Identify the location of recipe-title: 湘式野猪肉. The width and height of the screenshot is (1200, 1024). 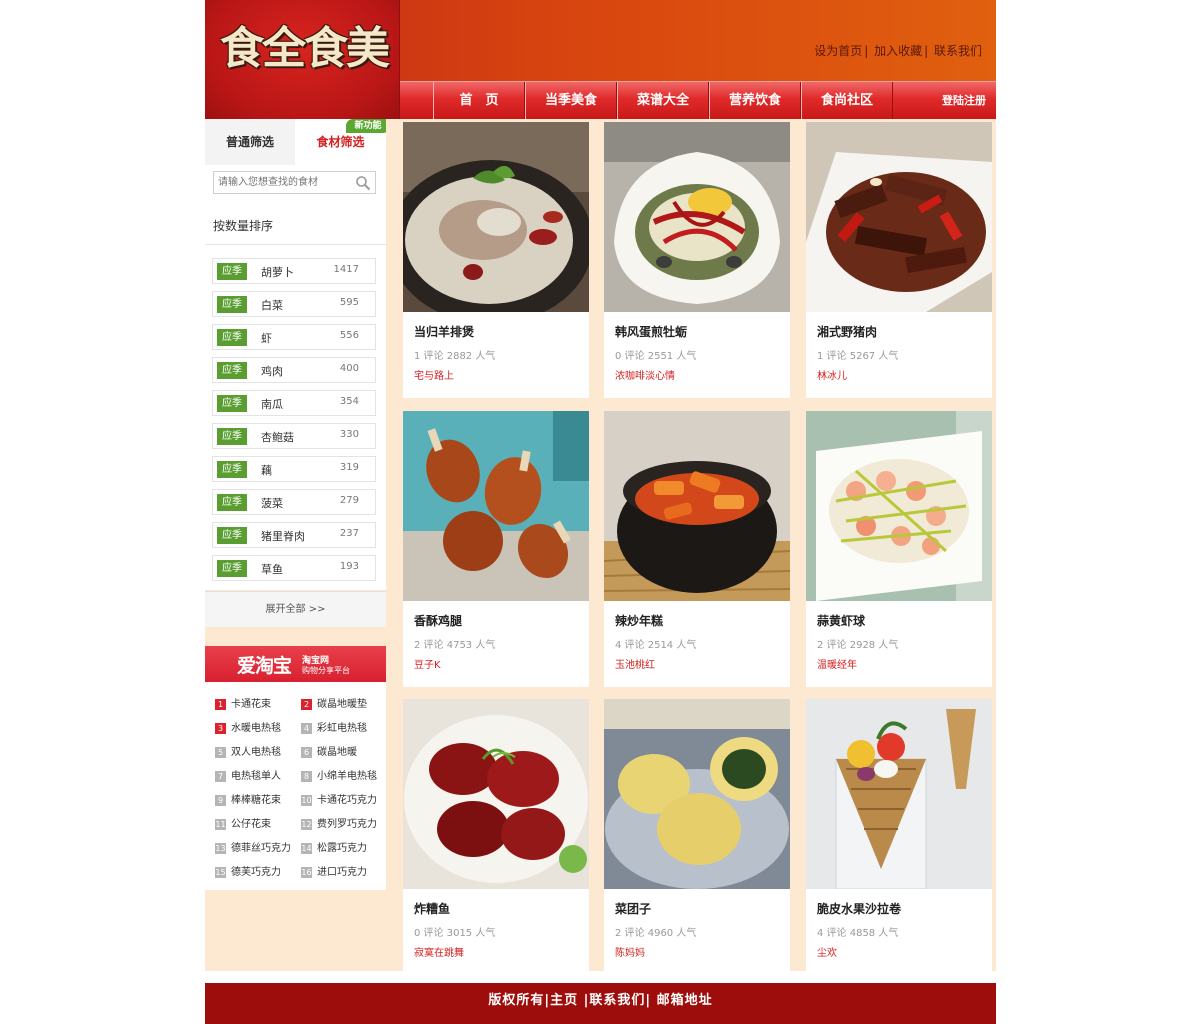
(847, 331).